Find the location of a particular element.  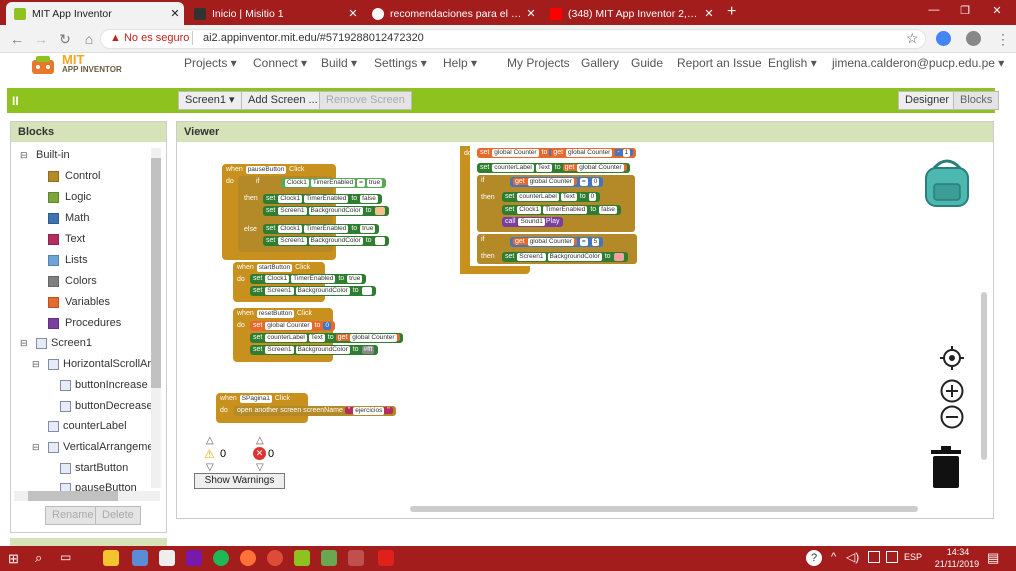

compare-counter-zero: get global Counter = 0 is located at coordinates (557, 182).